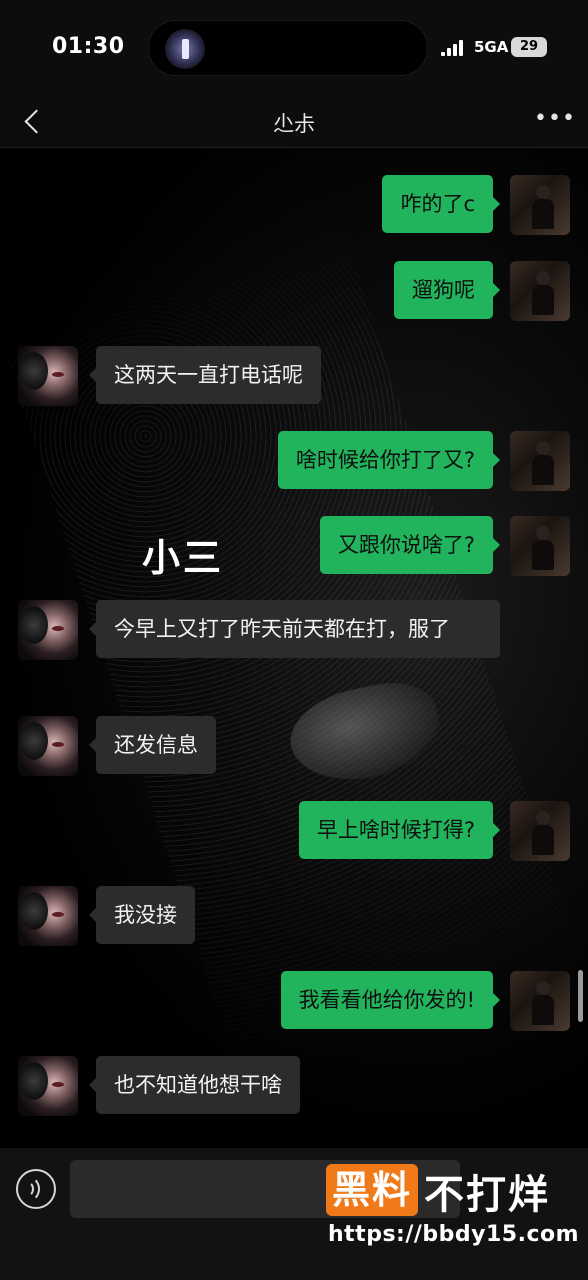 The image size is (588, 1280). What do you see at coordinates (372, 1190) in the screenshot?
I see `watermark-logo-box: 黑料` at bounding box center [372, 1190].